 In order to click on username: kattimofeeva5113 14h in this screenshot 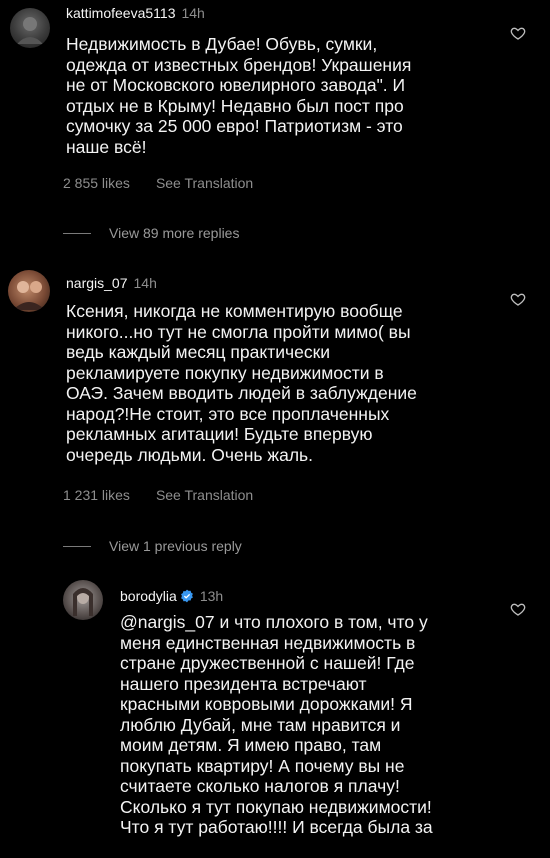, I will do `click(135, 13)`.